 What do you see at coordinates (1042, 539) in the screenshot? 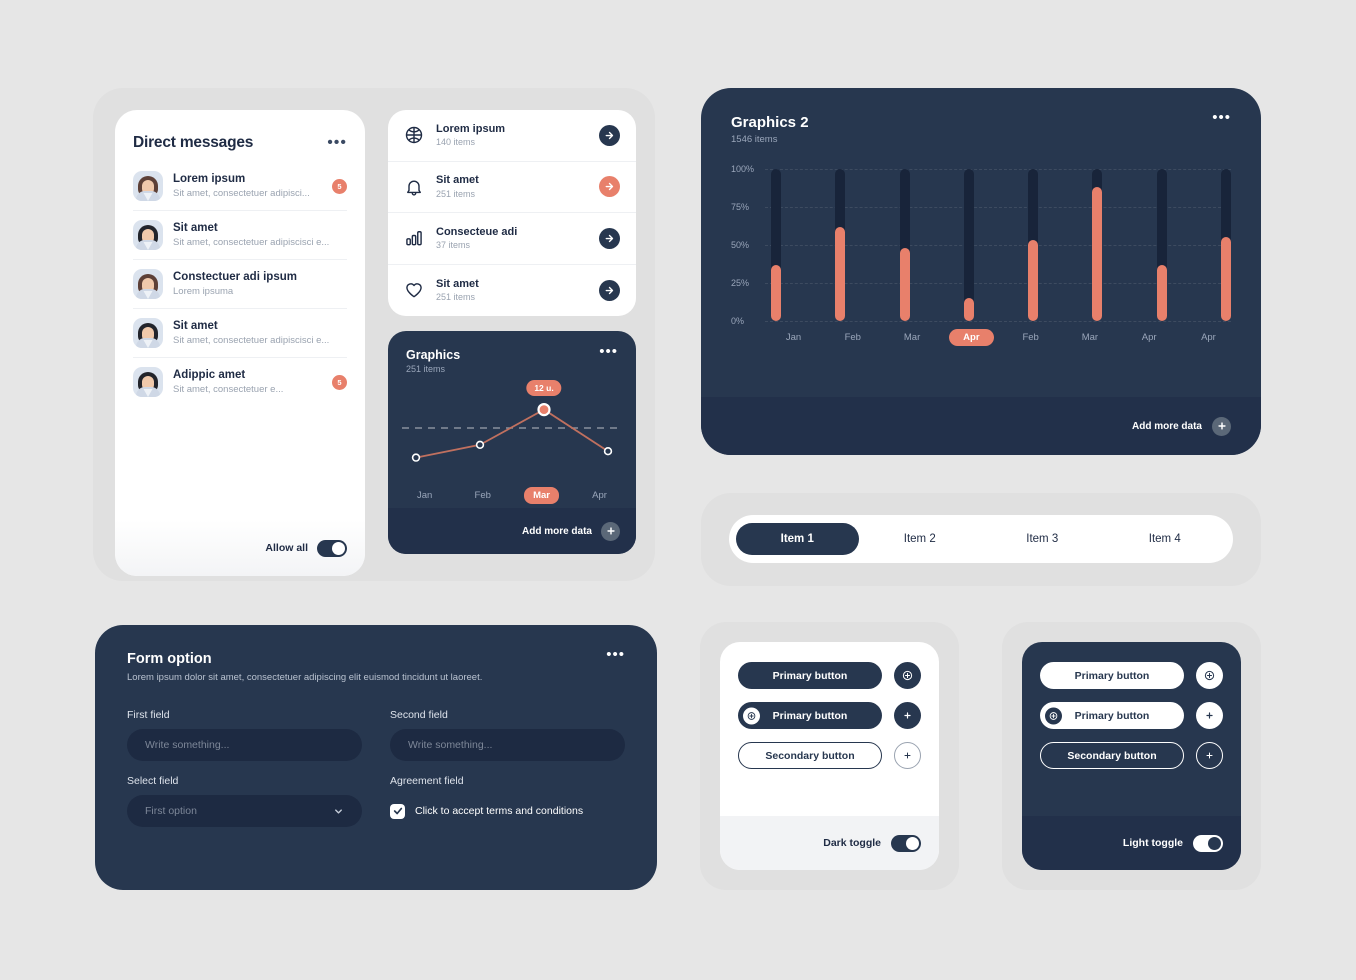
I see `tab-item-3: Item 3` at bounding box center [1042, 539].